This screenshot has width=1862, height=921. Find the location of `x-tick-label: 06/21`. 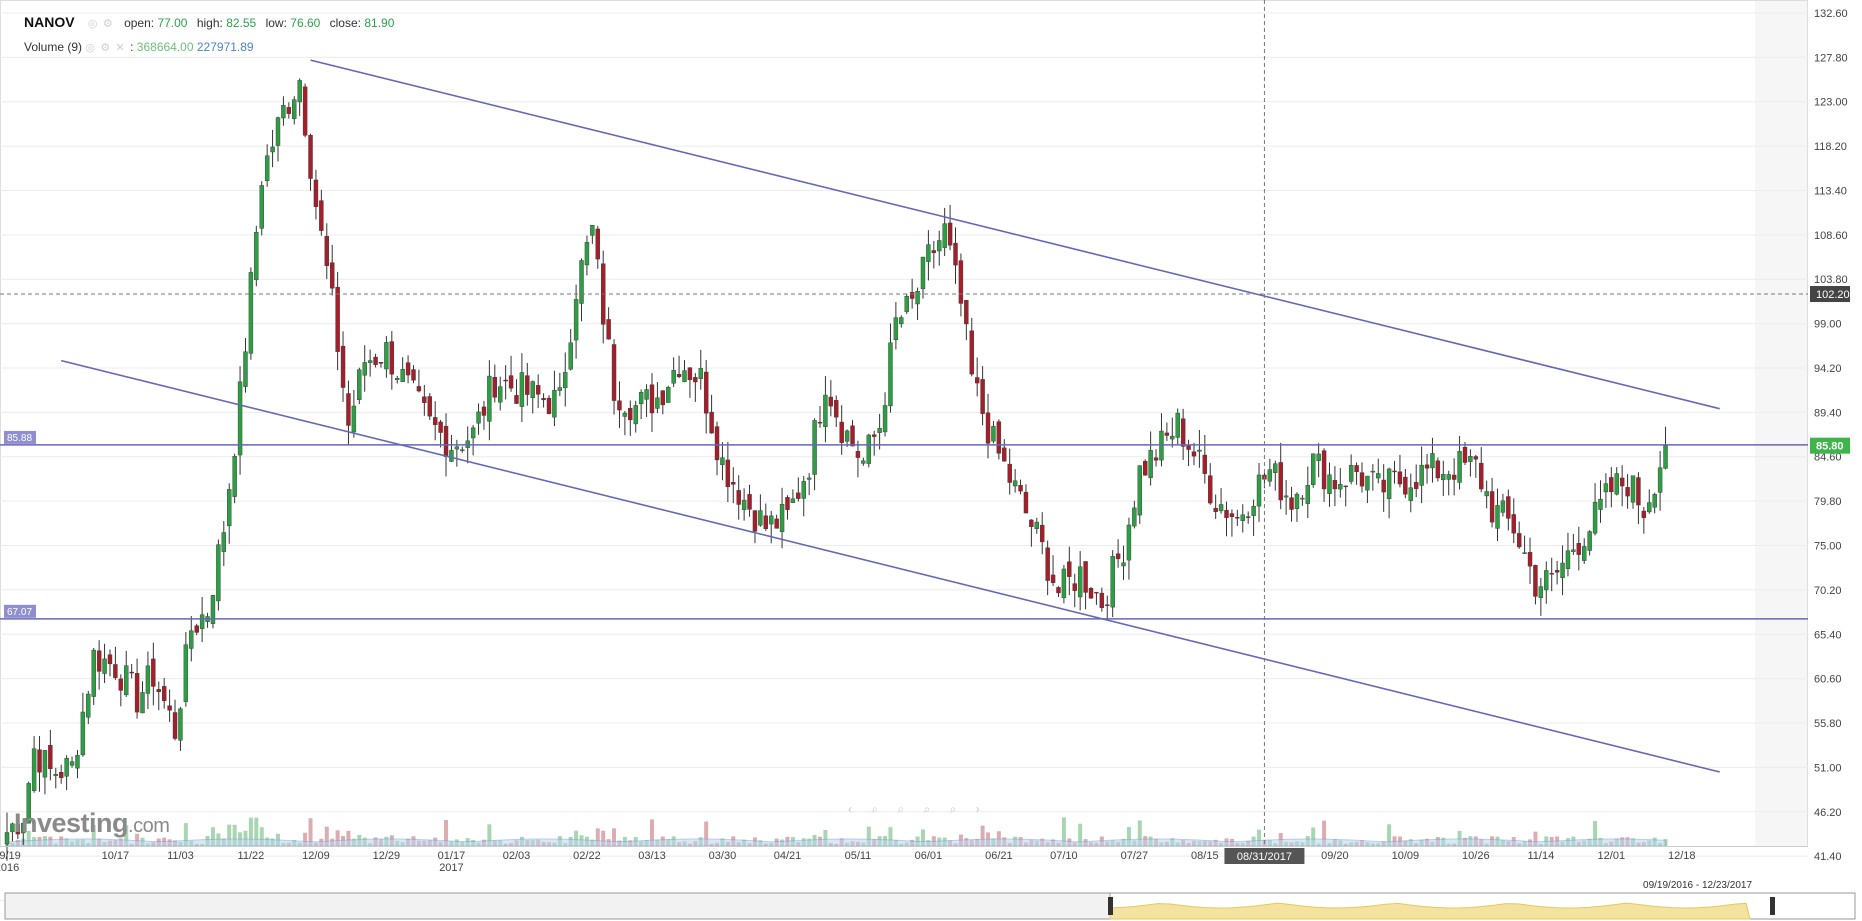

x-tick-label: 06/21 is located at coordinates (999, 856).